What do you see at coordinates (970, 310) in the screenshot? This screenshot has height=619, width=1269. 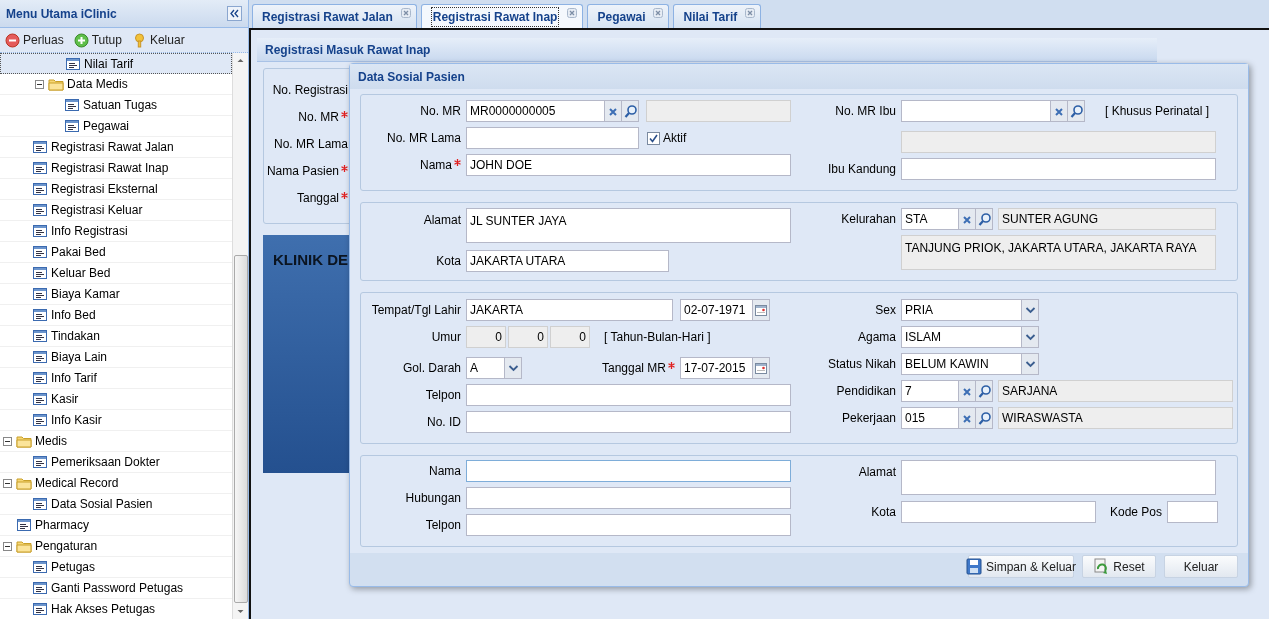 I see `dropdown-field: PRIA` at bounding box center [970, 310].